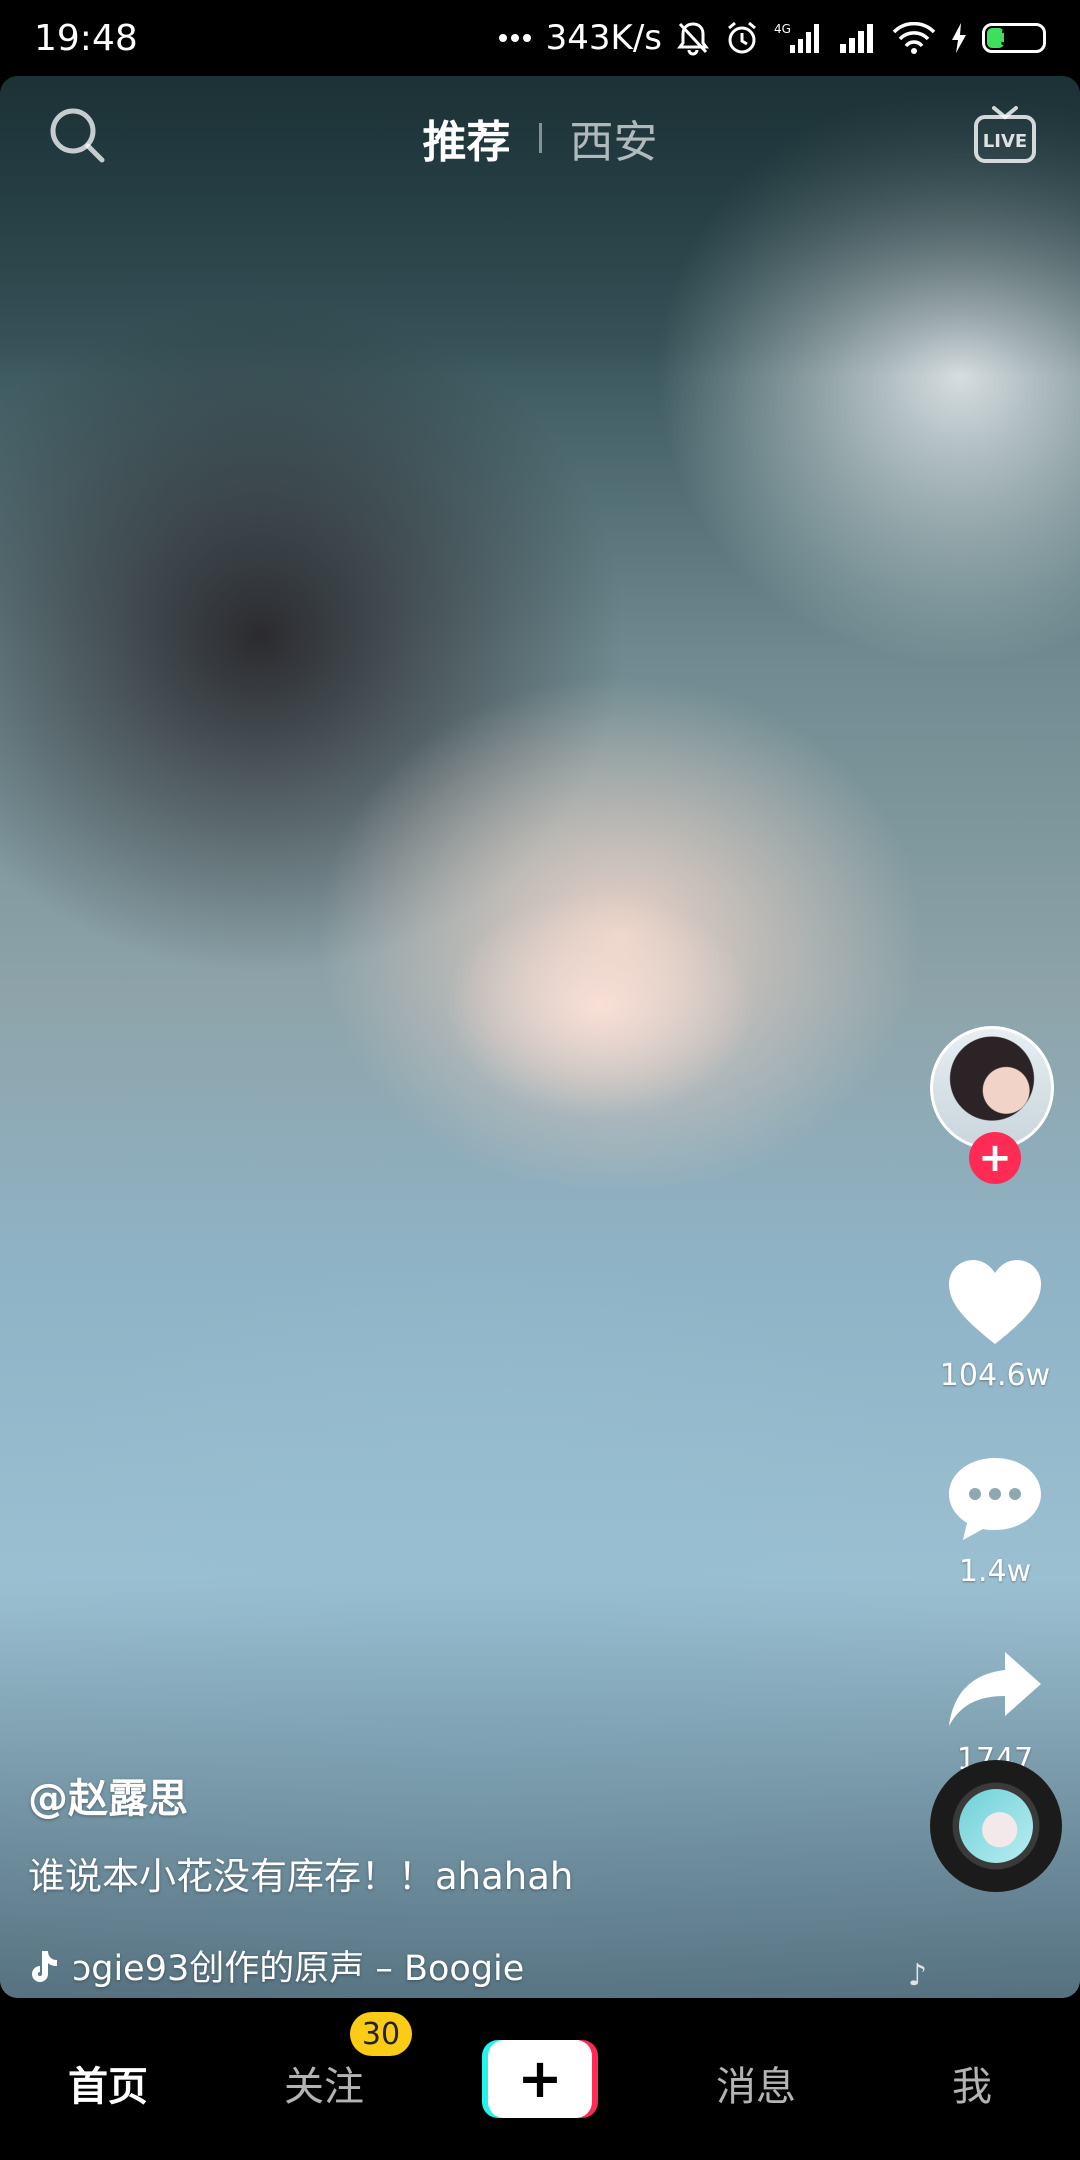 The width and height of the screenshot is (1080, 2160). What do you see at coordinates (914, 38) in the screenshot?
I see `wifi-icon` at bounding box center [914, 38].